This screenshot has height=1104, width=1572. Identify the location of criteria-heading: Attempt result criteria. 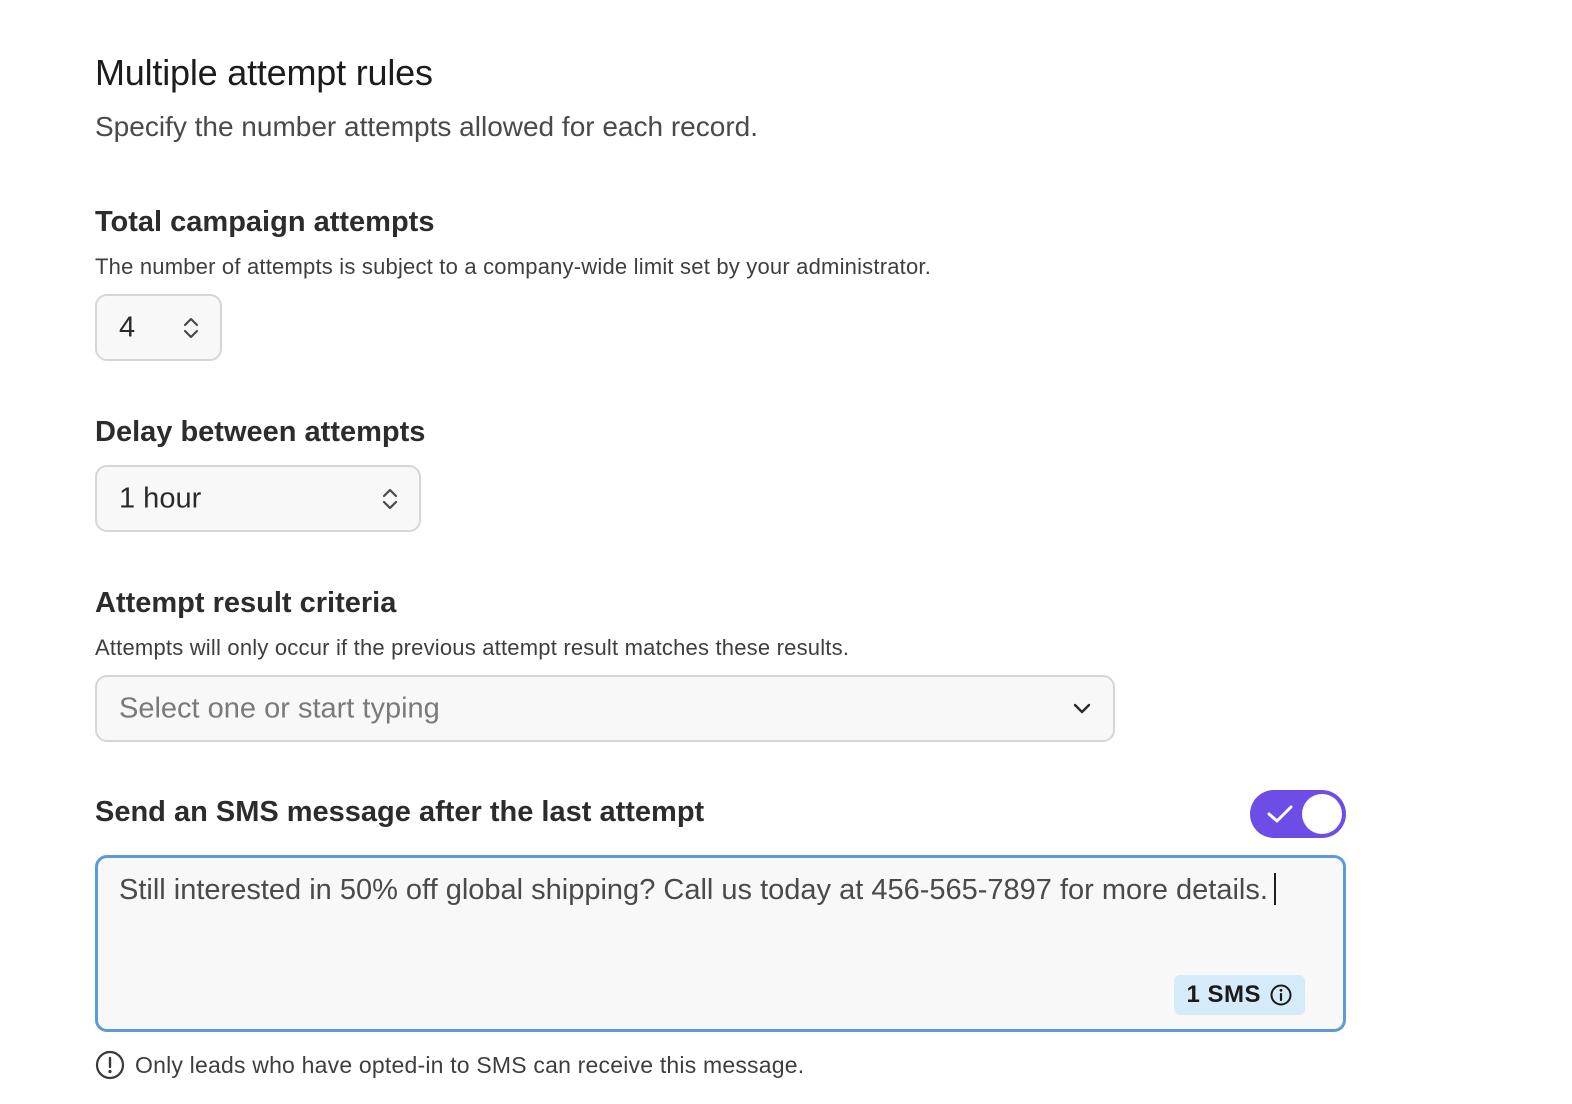
(246, 603).